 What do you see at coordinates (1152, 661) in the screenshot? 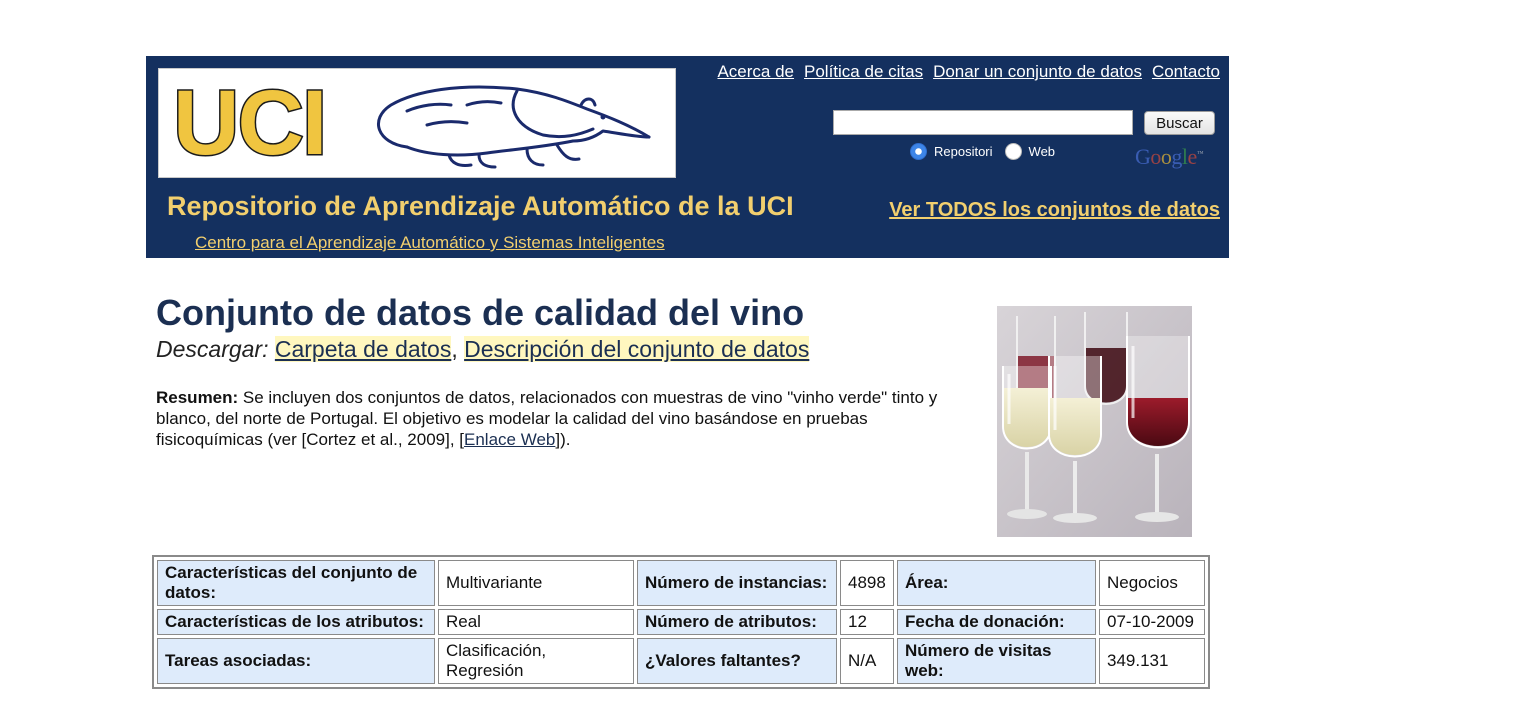
I see `table-value-cell: 349.131` at bounding box center [1152, 661].